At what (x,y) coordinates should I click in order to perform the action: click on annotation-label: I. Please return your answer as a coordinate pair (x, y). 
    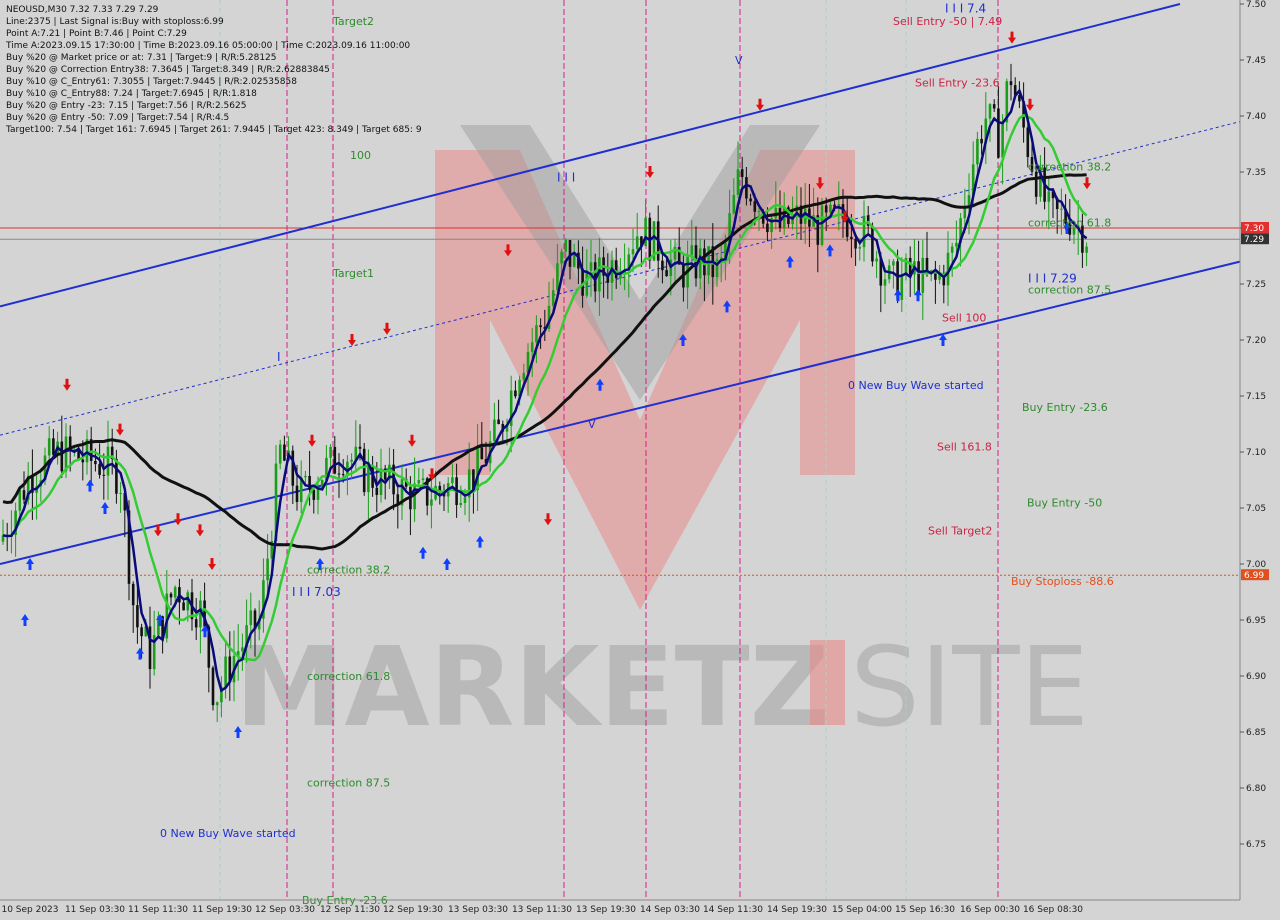
    Looking at the image, I should click on (279, 357).